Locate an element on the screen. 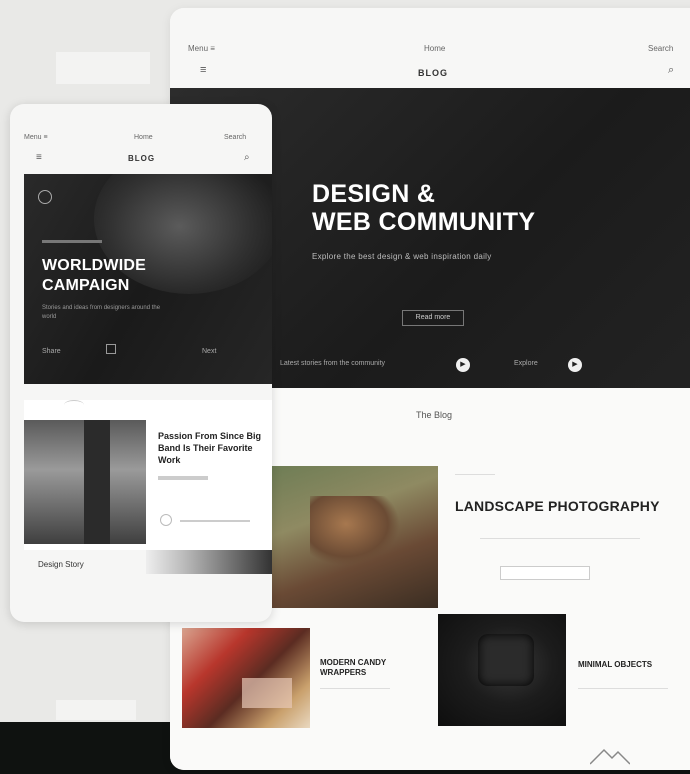 This screenshot has height=774, width=690. card-title: Modern Candy Wrappers is located at coordinates (370, 668).